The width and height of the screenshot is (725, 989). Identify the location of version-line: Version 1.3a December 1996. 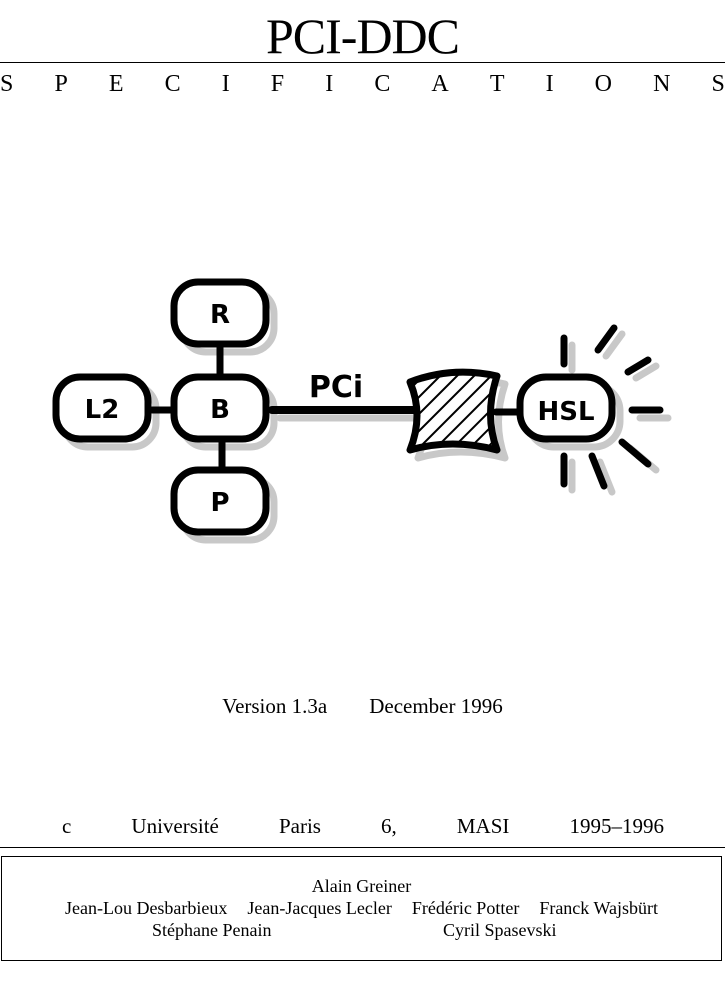
(362, 706).